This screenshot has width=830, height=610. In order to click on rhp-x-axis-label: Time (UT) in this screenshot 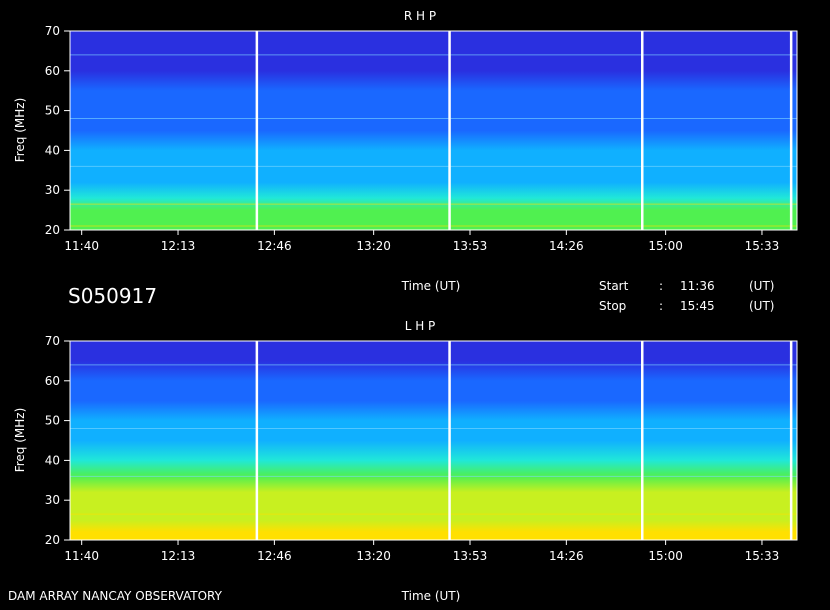, I will do `click(431, 286)`.